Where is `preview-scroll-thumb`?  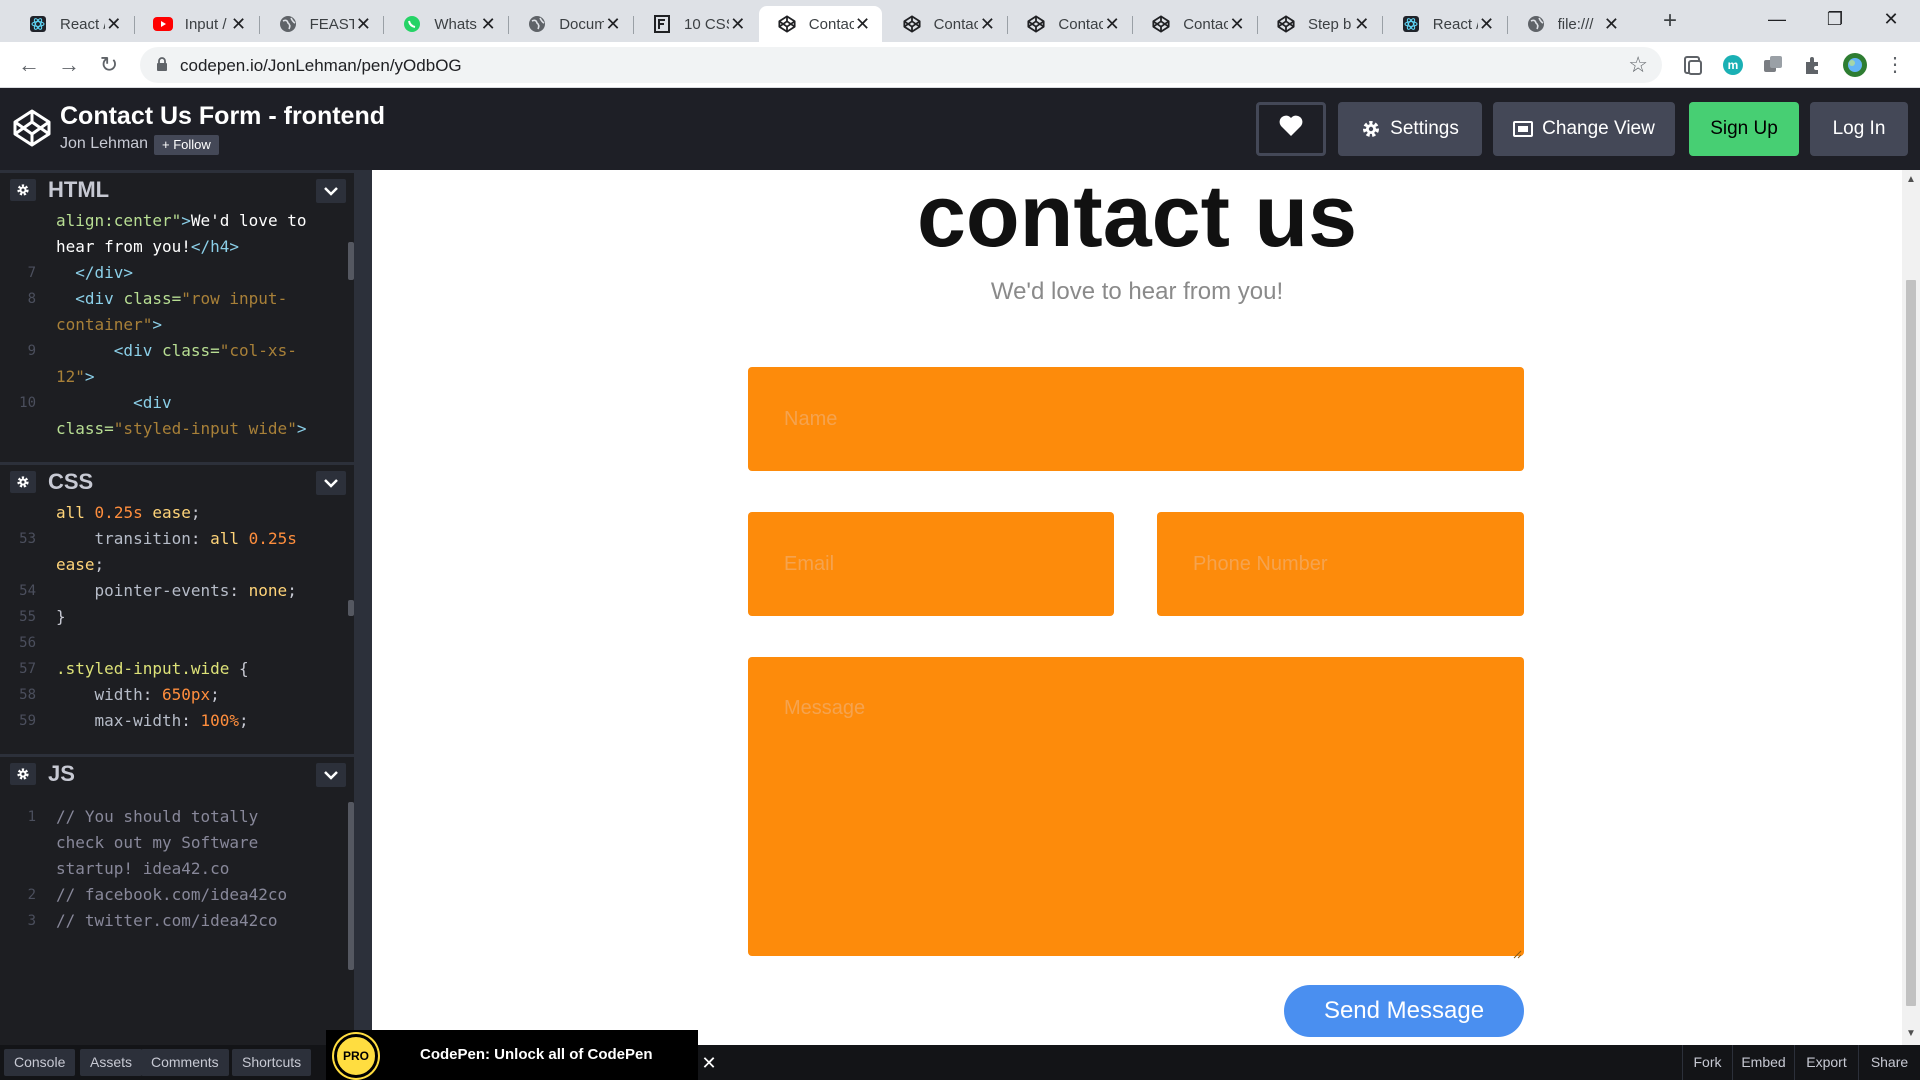
preview-scroll-thumb is located at coordinates (1911, 643).